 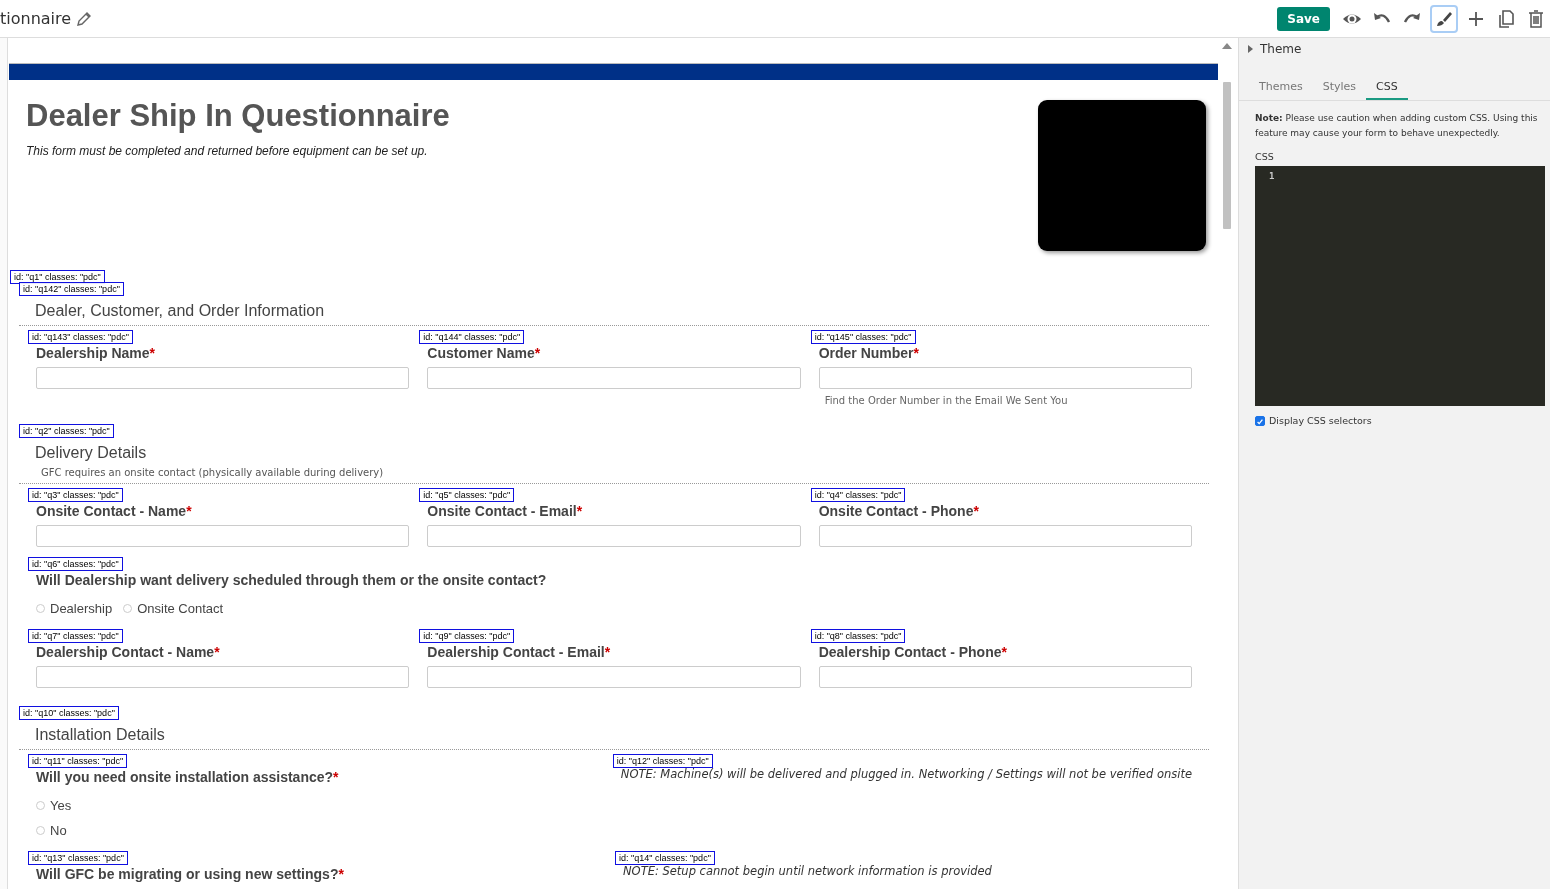 What do you see at coordinates (91, 452) in the screenshot?
I see `section-heading: Delivery Details` at bounding box center [91, 452].